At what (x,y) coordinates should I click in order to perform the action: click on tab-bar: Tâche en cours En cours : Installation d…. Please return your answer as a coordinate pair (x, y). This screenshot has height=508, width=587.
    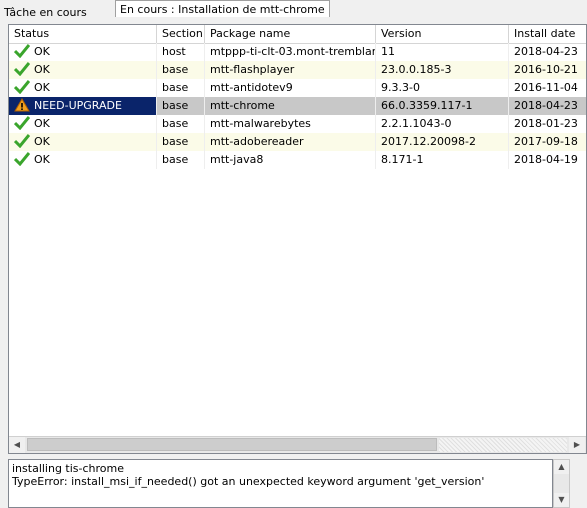
    Looking at the image, I should click on (293, 12).